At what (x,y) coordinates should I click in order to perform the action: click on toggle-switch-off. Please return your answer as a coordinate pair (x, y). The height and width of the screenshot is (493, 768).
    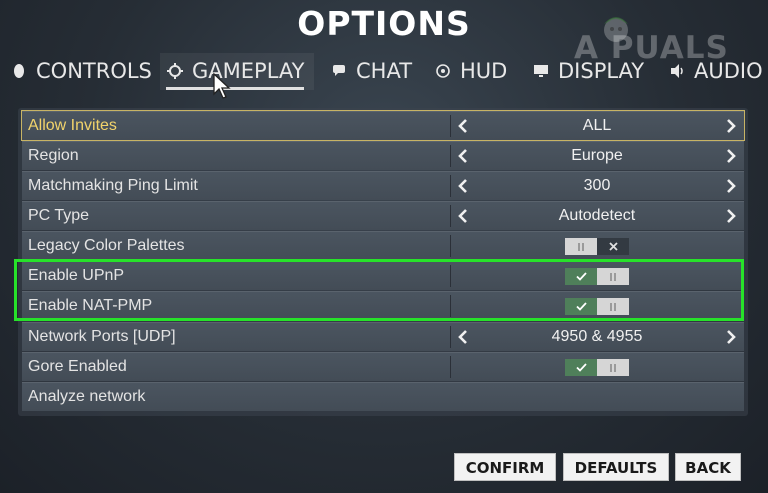
    Looking at the image, I should click on (597, 246).